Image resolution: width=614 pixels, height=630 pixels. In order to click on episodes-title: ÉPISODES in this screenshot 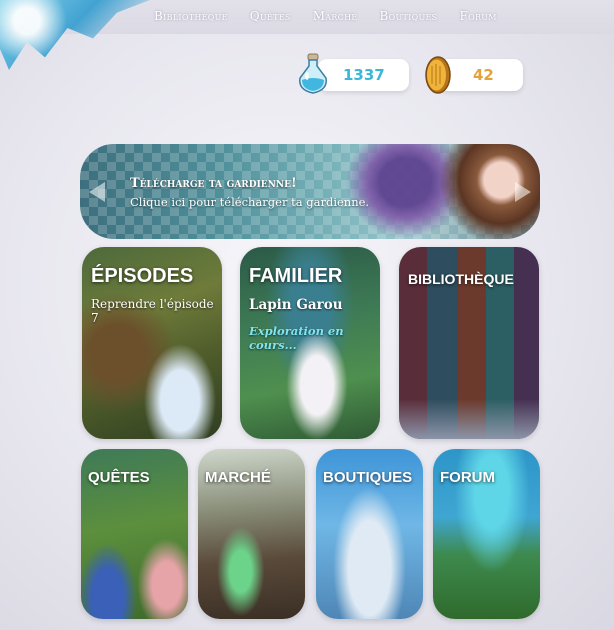, I will do `click(142, 276)`.